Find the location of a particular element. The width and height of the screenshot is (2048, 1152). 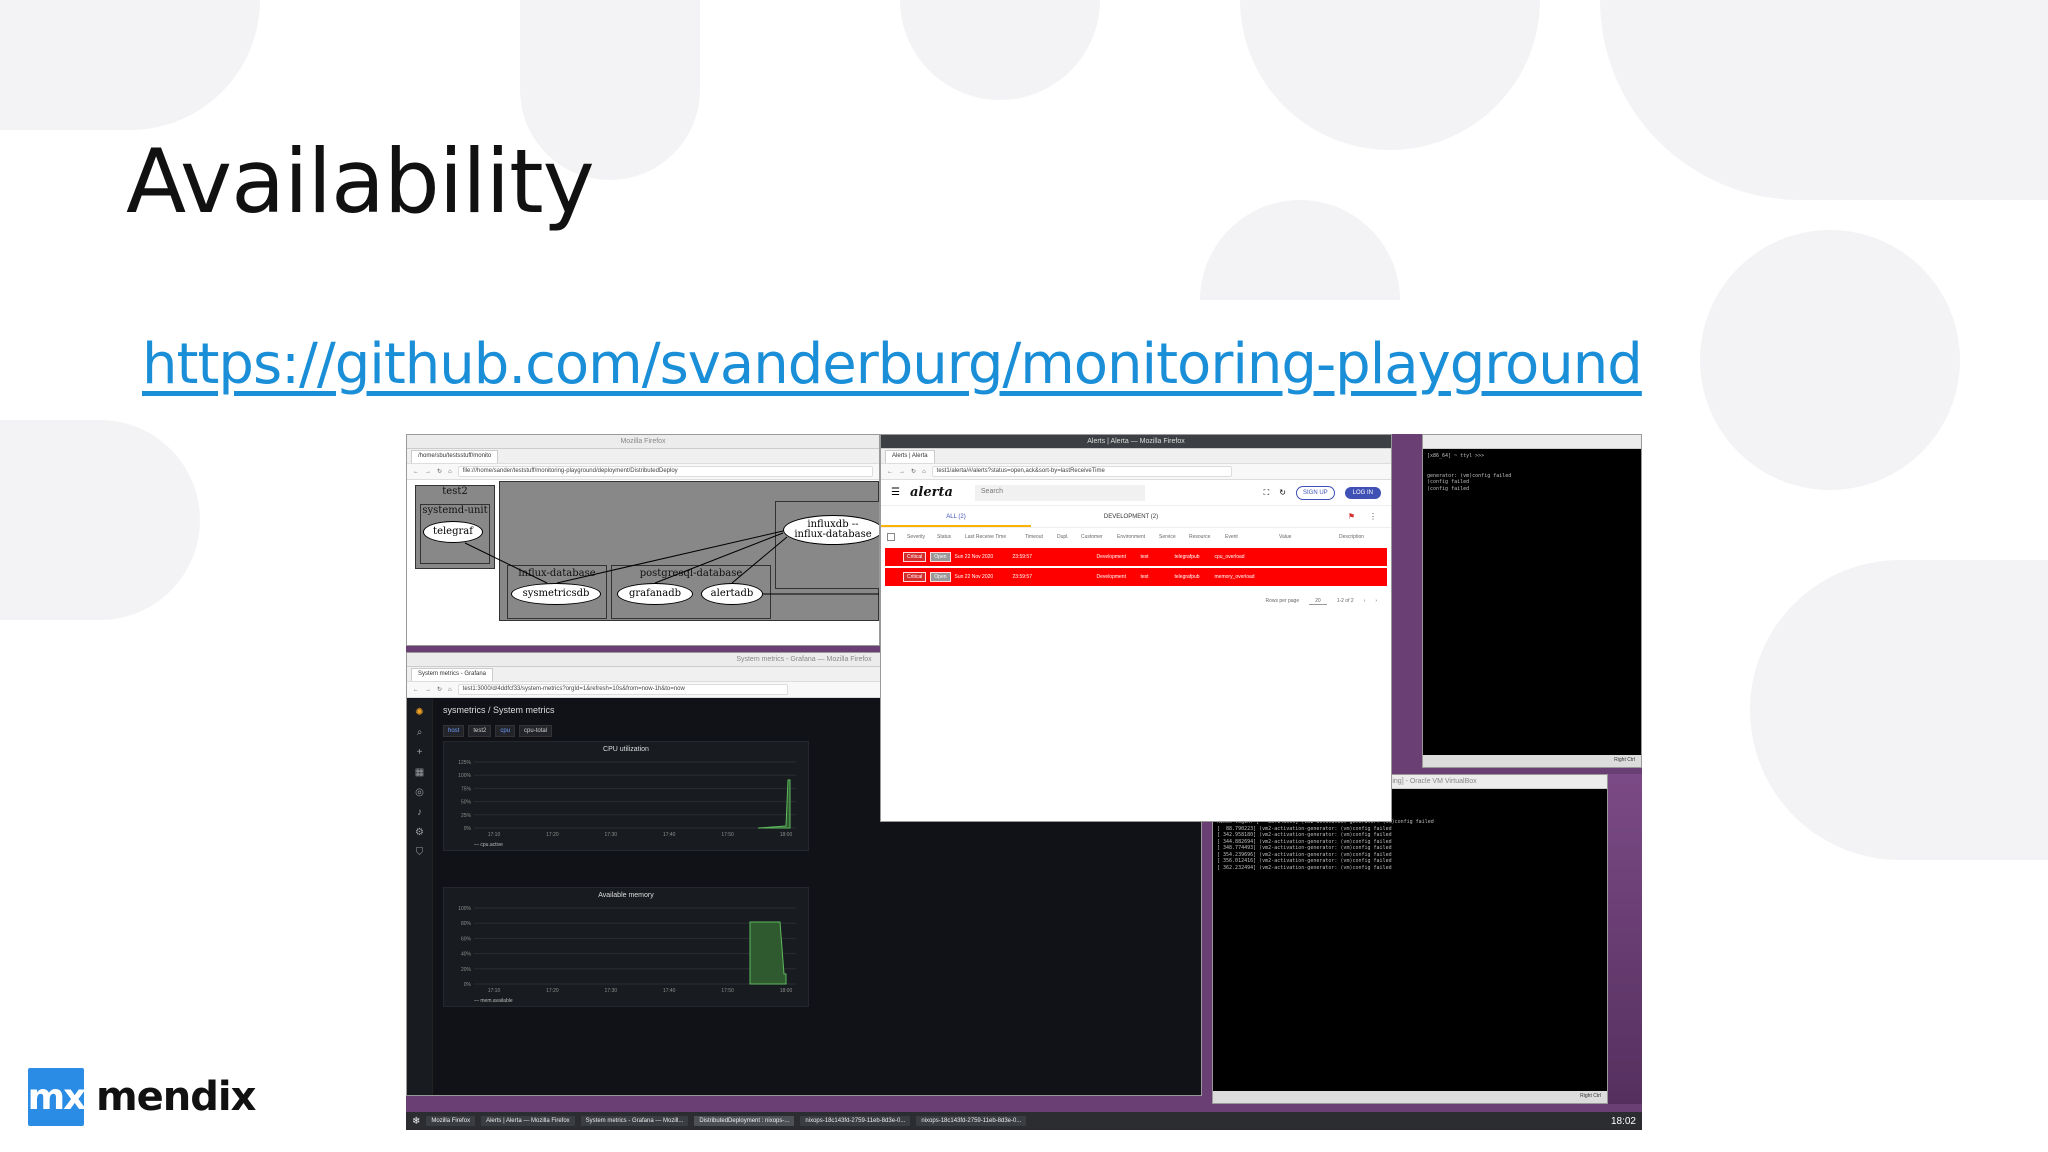

x-tick-label: 17:10 is located at coordinates (494, 835).